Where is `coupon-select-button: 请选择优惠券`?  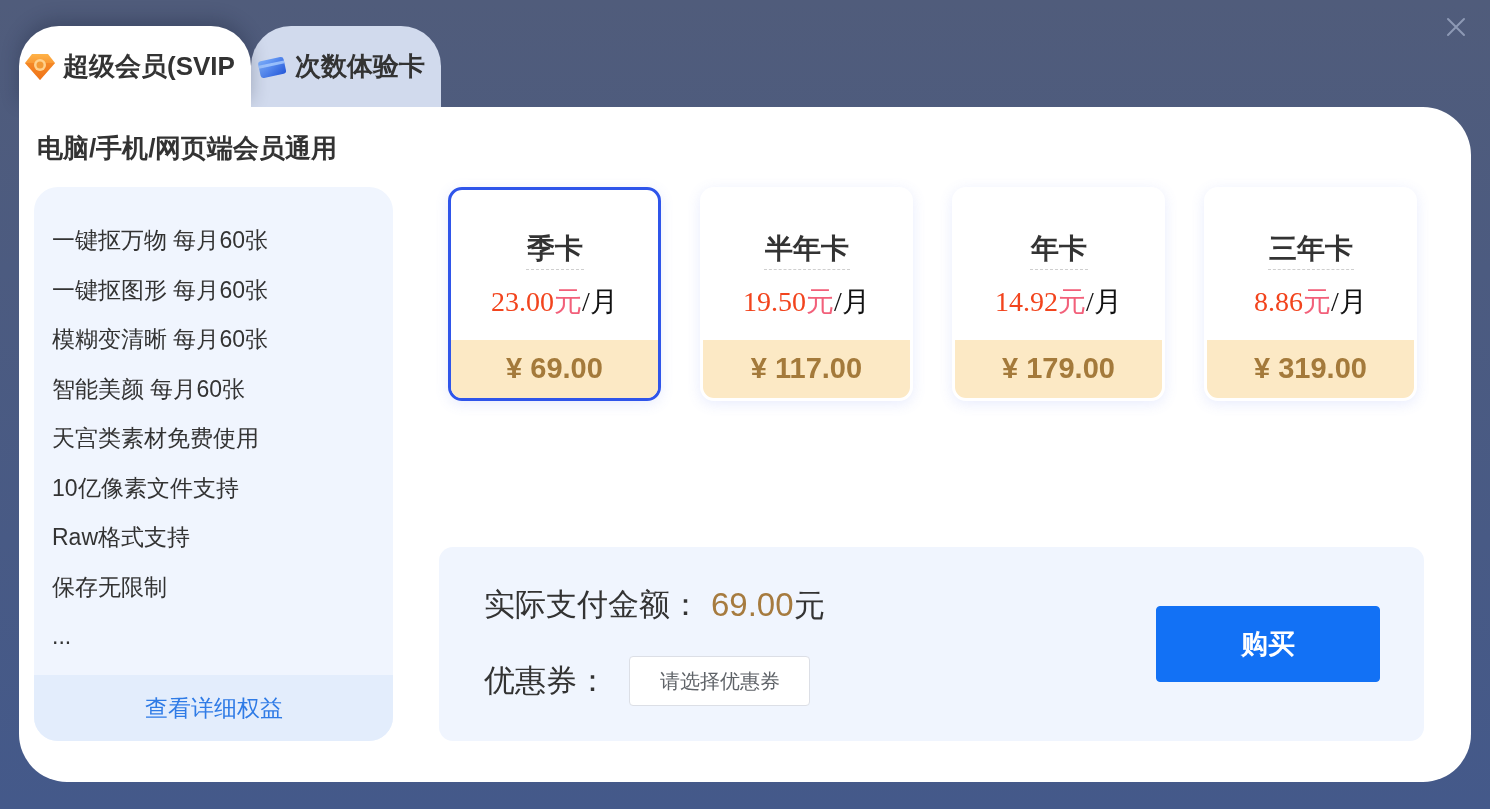
coupon-select-button: 请选择优惠券 is located at coordinates (719, 680).